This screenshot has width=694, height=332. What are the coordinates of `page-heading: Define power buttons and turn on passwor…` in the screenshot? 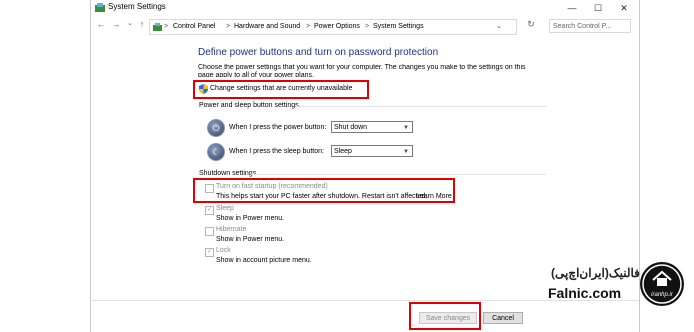 It's located at (318, 52).